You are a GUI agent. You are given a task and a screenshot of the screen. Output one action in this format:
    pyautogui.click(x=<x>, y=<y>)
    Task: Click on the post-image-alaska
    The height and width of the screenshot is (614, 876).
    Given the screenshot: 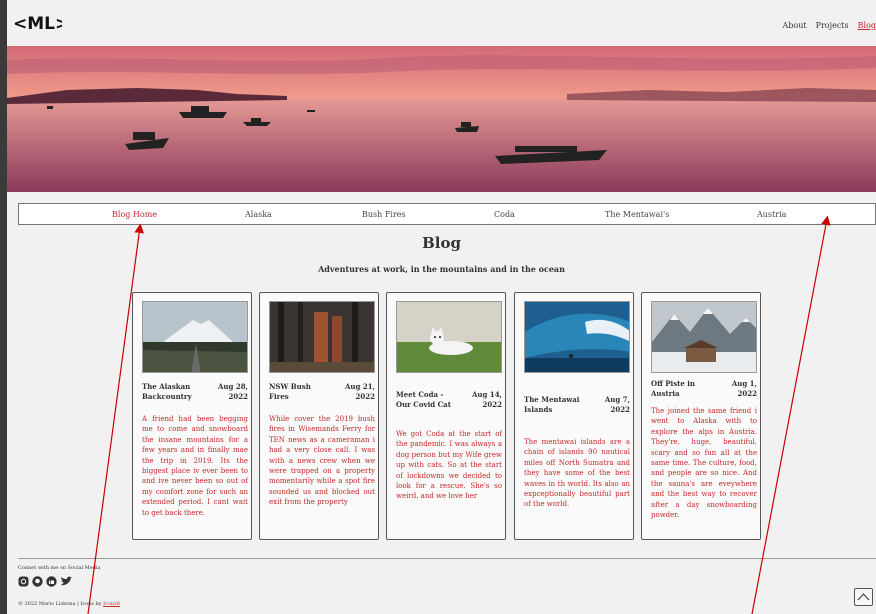 What is the action you would take?
    pyautogui.click(x=195, y=337)
    